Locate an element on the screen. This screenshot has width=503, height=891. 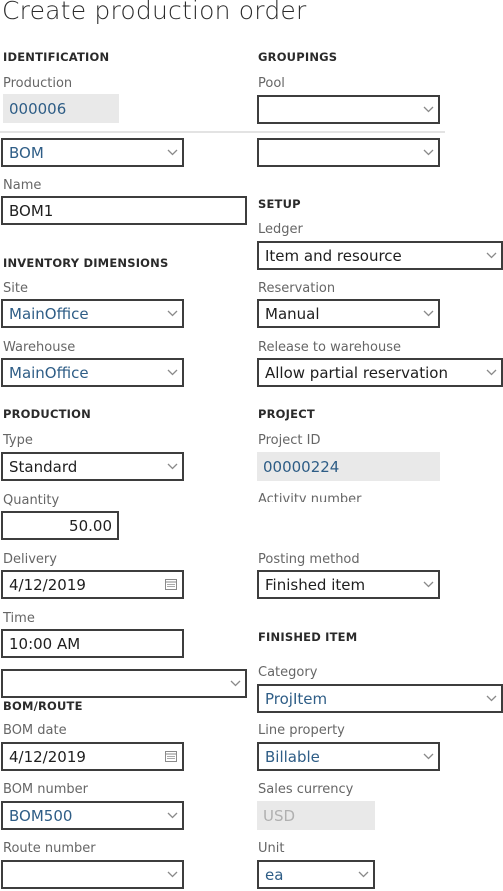
category-label: Category is located at coordinates (288, 672).